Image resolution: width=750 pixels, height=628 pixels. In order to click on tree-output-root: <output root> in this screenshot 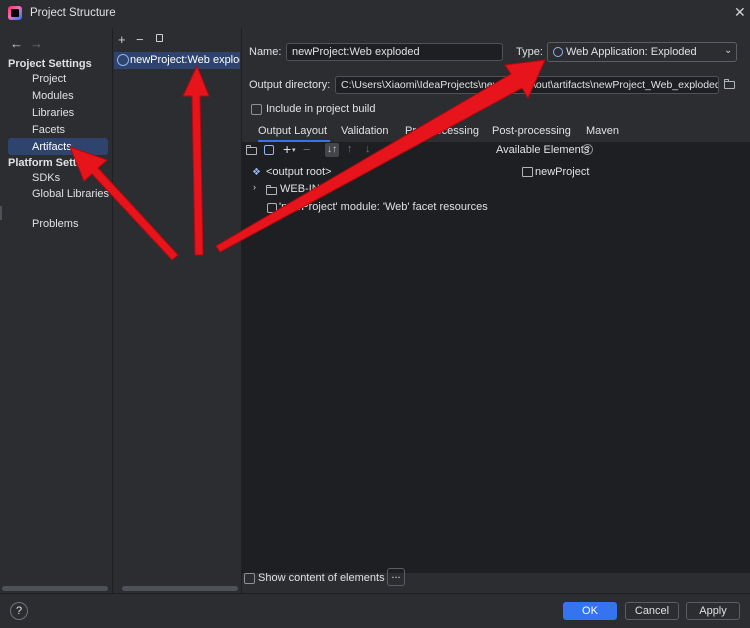, I will do `click(298, 172)`.